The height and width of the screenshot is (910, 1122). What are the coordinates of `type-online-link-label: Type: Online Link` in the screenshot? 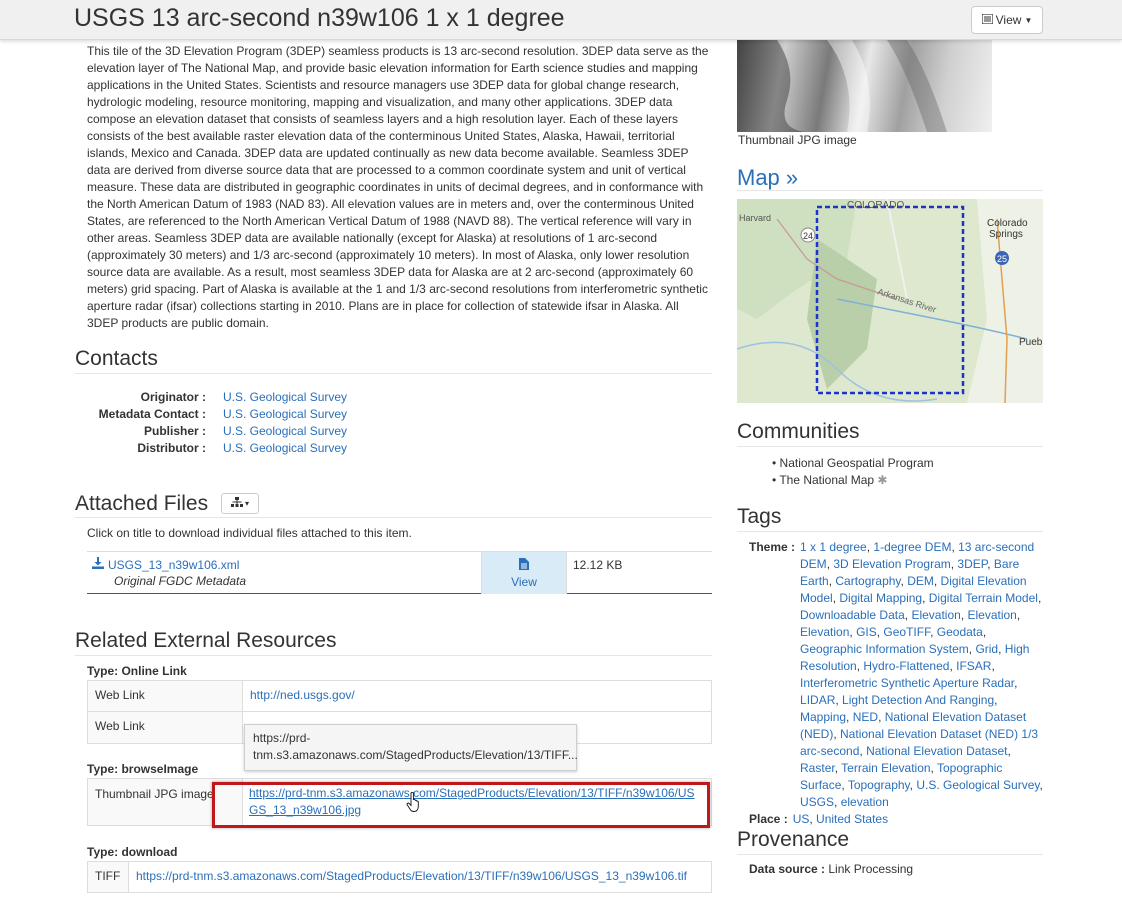 It's located at (137, 671).